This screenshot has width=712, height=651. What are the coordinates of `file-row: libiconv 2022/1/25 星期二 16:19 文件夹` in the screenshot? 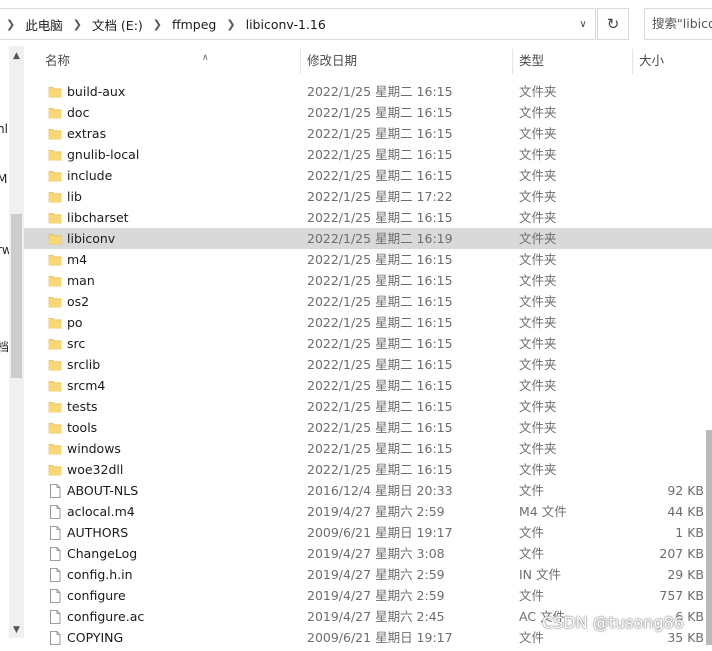 It's located at (368, 238).